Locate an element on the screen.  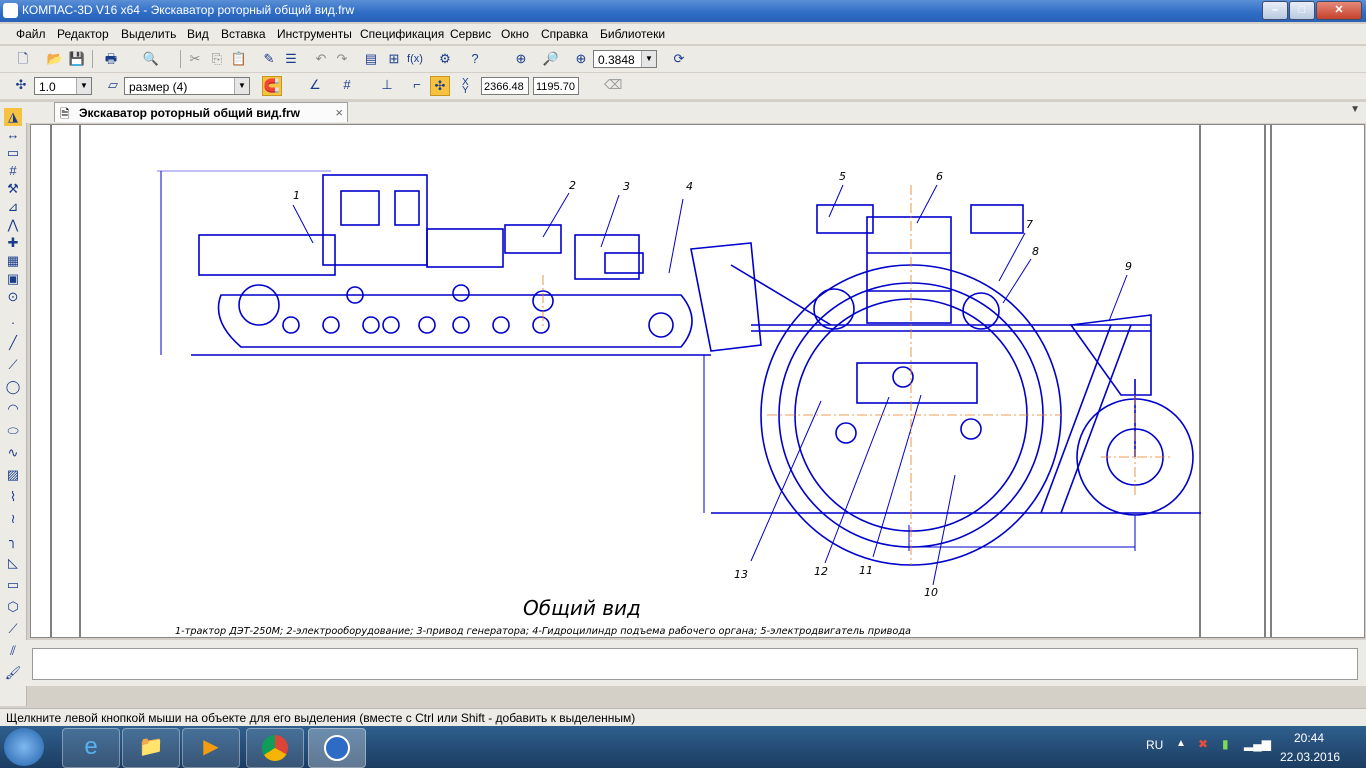
grid-icon: # is located at coordinates (347, 85).